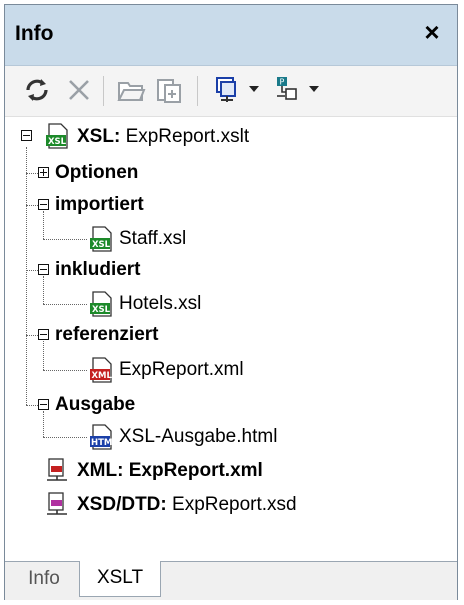 This screenshot has height=605, width=464. What do you see at coordinates (107, 335) in the screenshot?
I see `tree-item-referenziert: referenziert` at bounding box center [107, 335].